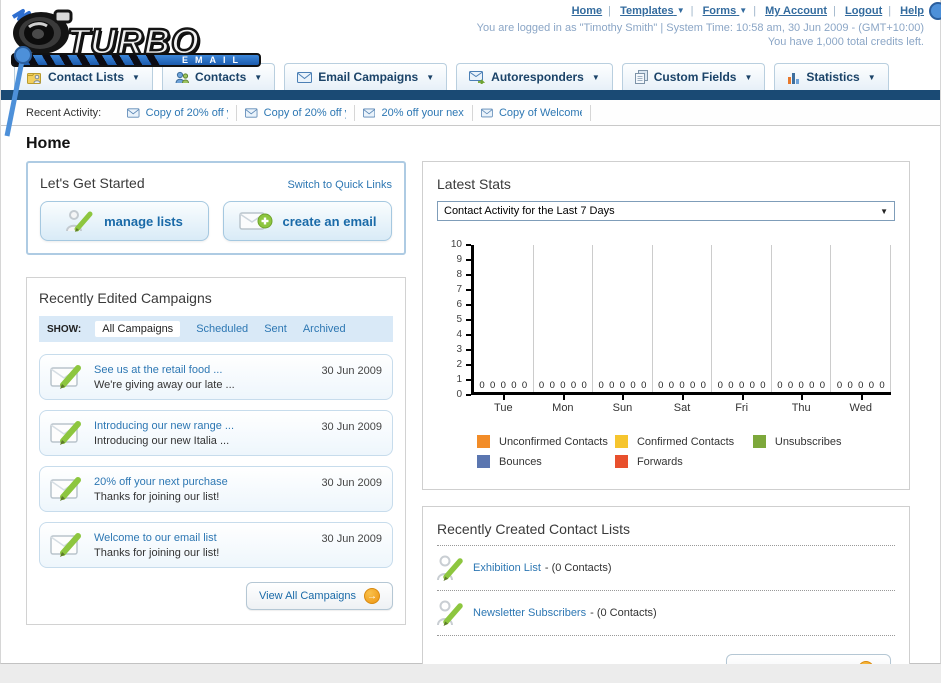 This screenshot has height=683, width=941. I want to click on create-email-icon, so click(255, 221).